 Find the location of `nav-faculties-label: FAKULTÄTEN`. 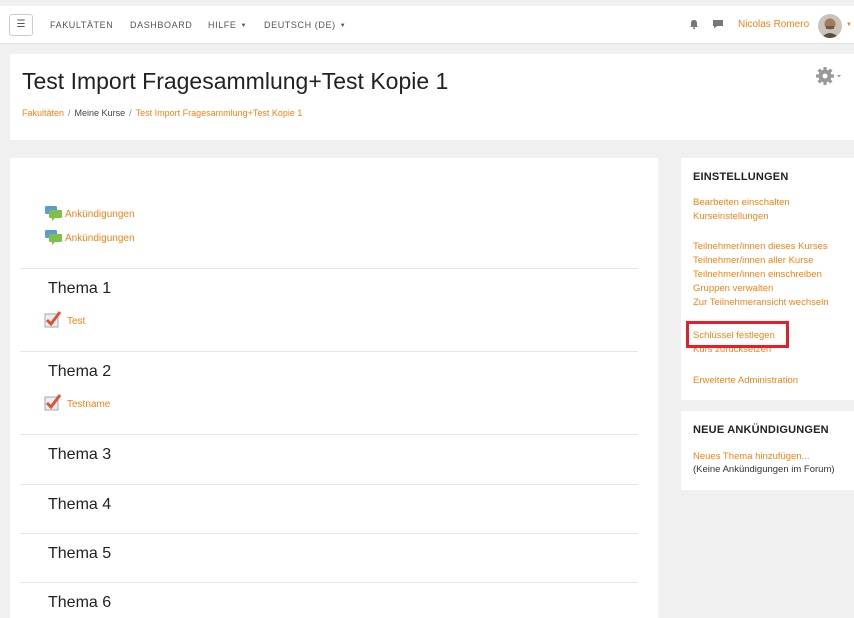

nav-faculties-label: FAKULTÄTEN is located at coordinates (82, 25).